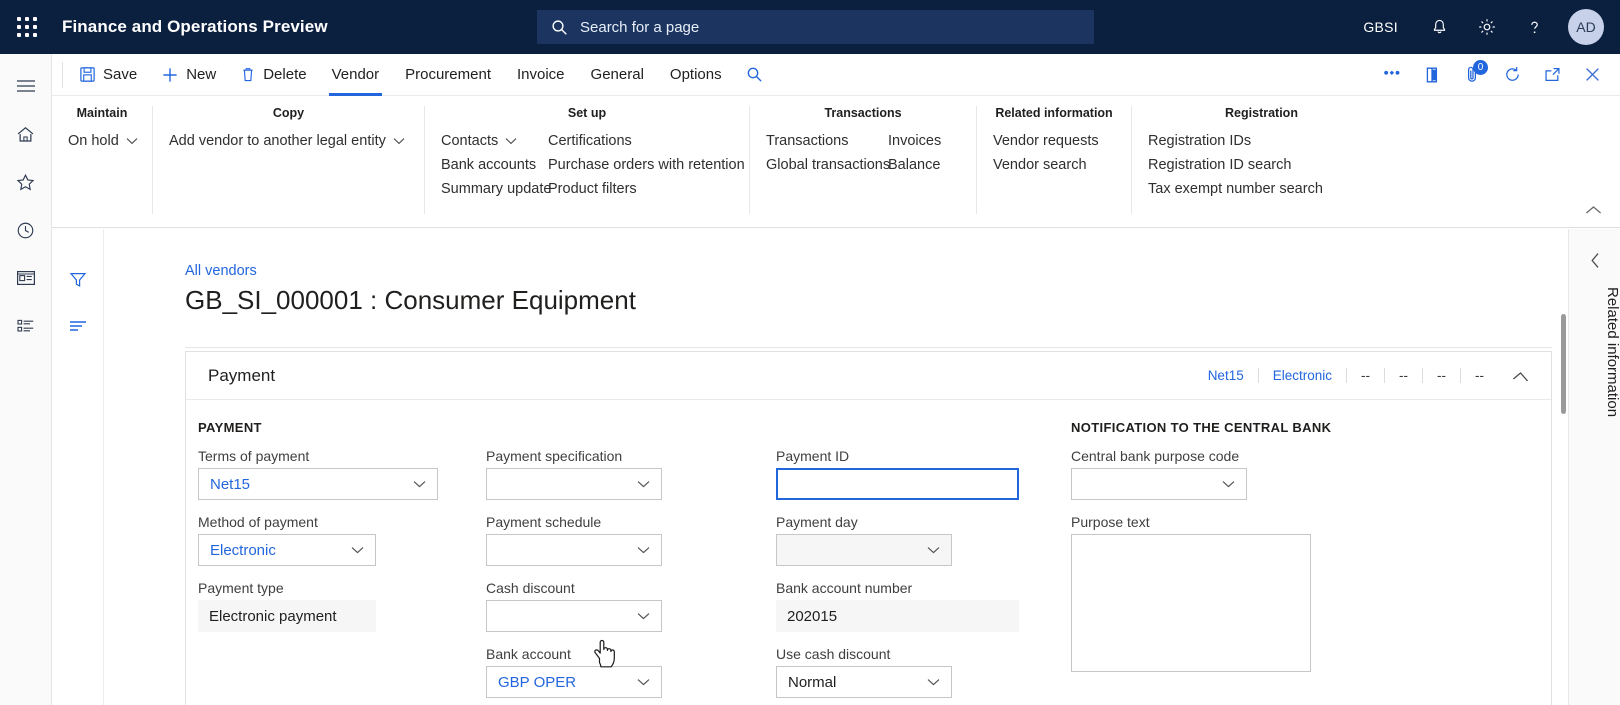 The image size is (1620, 705). Describe the element at coordinates (1392, 75) in the screenshot. I see `power-bi-icon` at that location.